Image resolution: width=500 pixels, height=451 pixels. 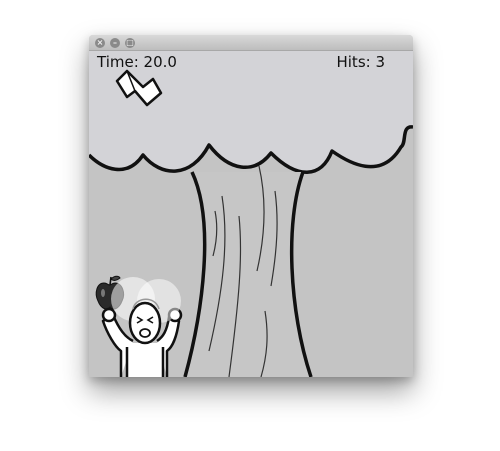 I want to click on maximize-button: □, so click(x=130, y=43).